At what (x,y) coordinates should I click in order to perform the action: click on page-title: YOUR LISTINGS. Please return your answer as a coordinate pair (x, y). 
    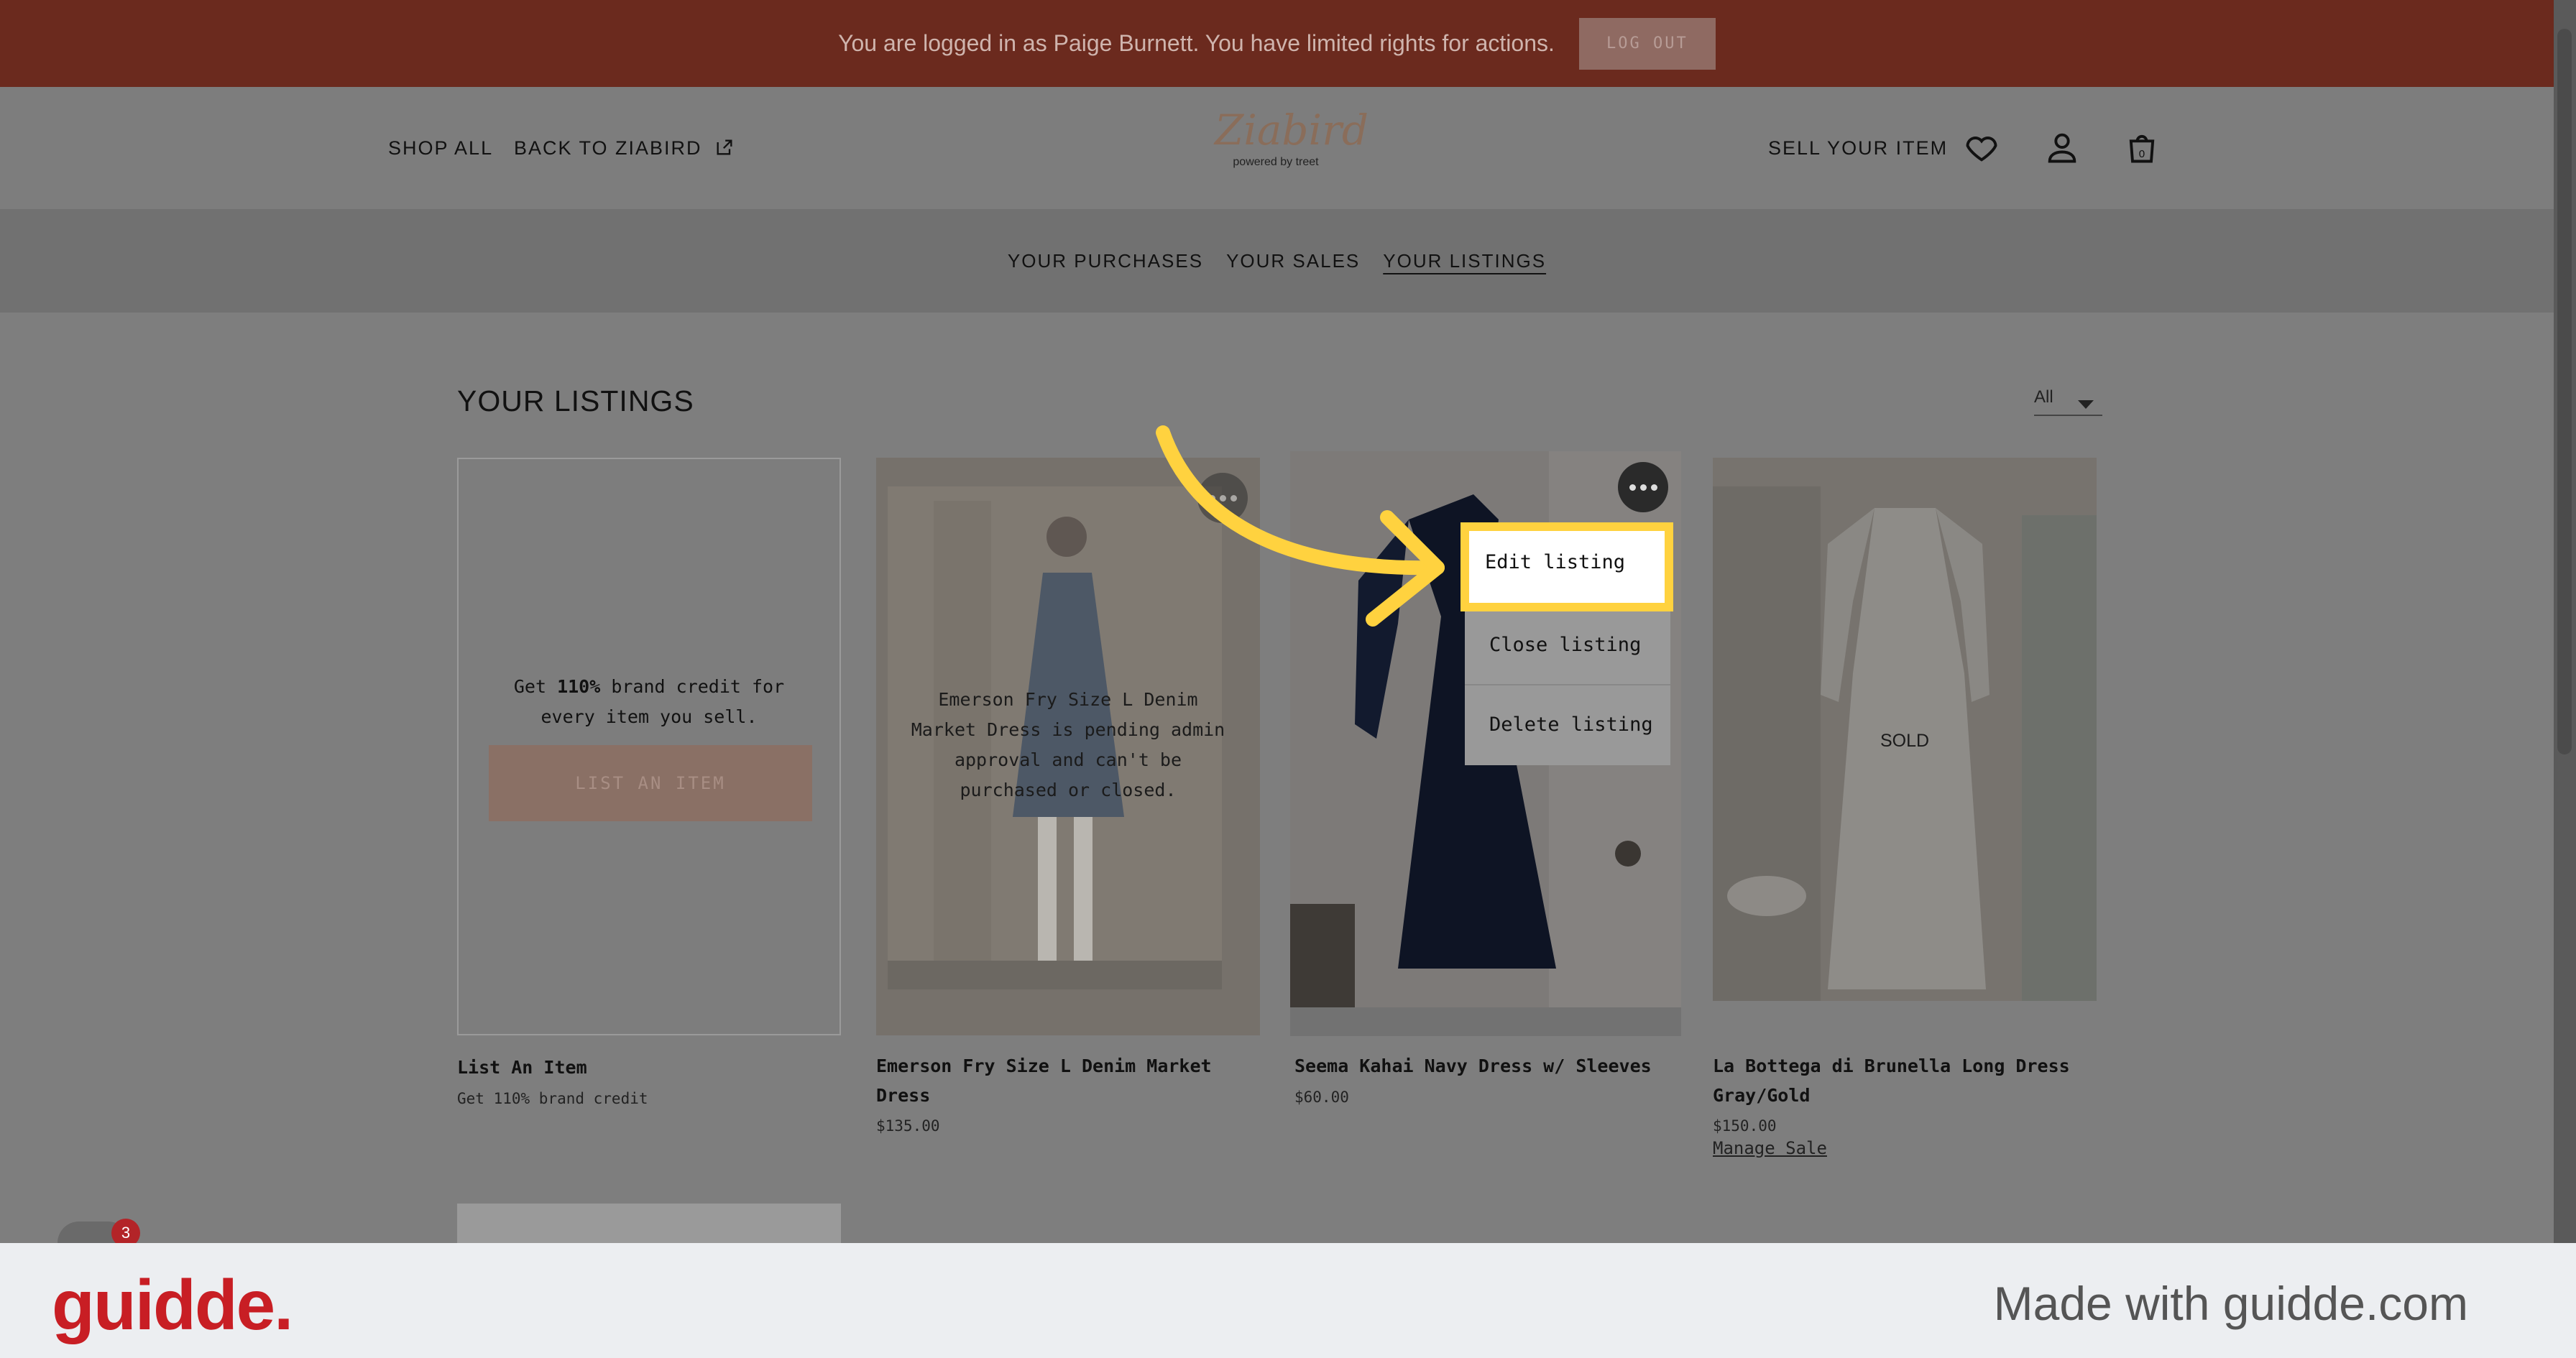
    Looking at the image, I should click on (575, 400).